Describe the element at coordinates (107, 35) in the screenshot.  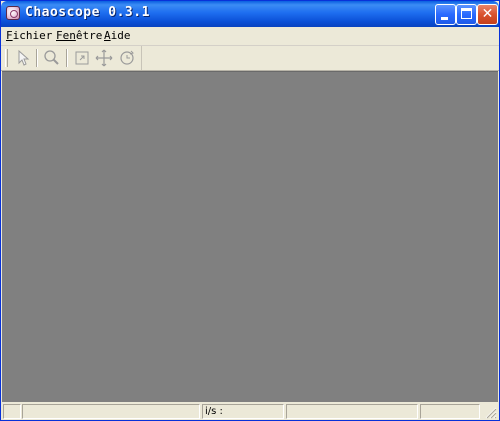
I see `menu-aide-mnemonic: A` at that location.